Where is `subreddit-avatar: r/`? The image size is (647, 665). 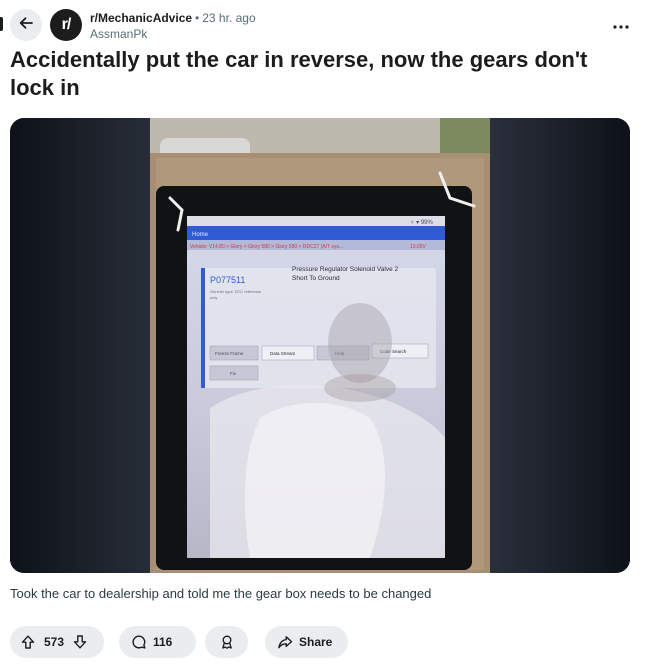
subreddit-avatar: r/ is located at coordinates (66, 25).